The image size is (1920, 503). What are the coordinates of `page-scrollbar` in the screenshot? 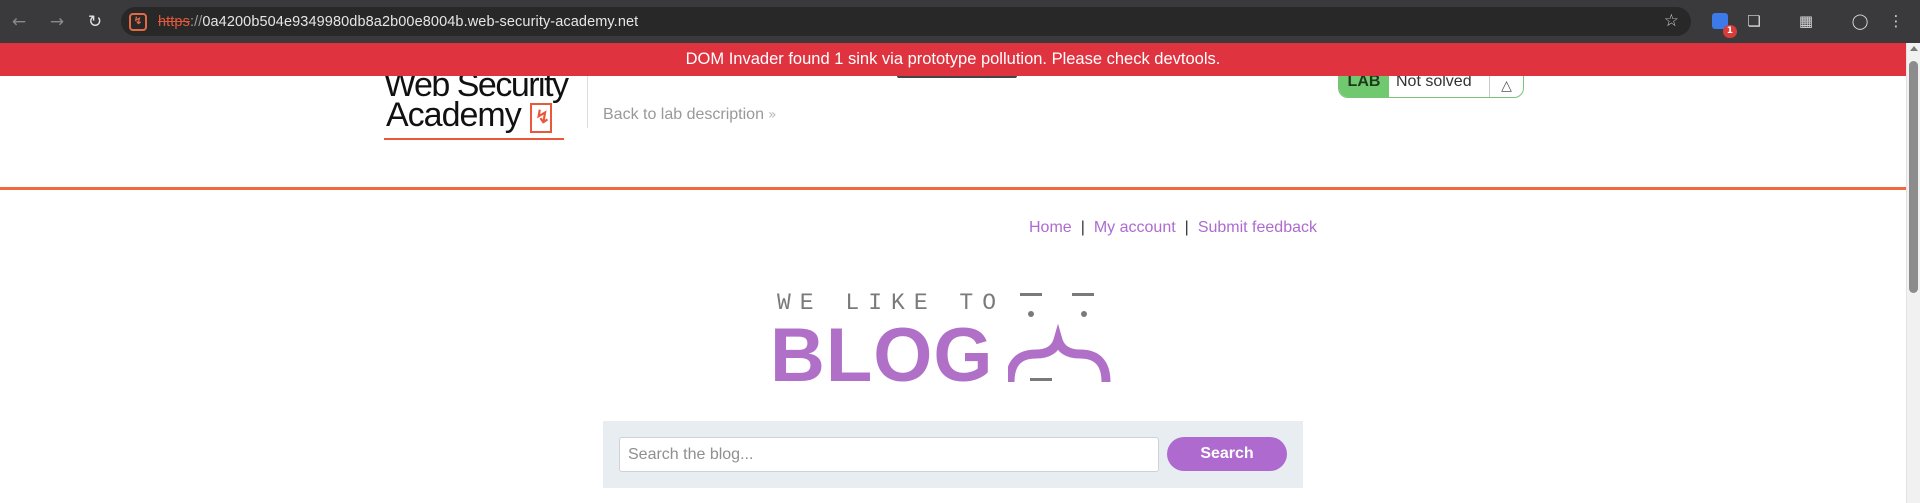 It's located at (1913, 273).